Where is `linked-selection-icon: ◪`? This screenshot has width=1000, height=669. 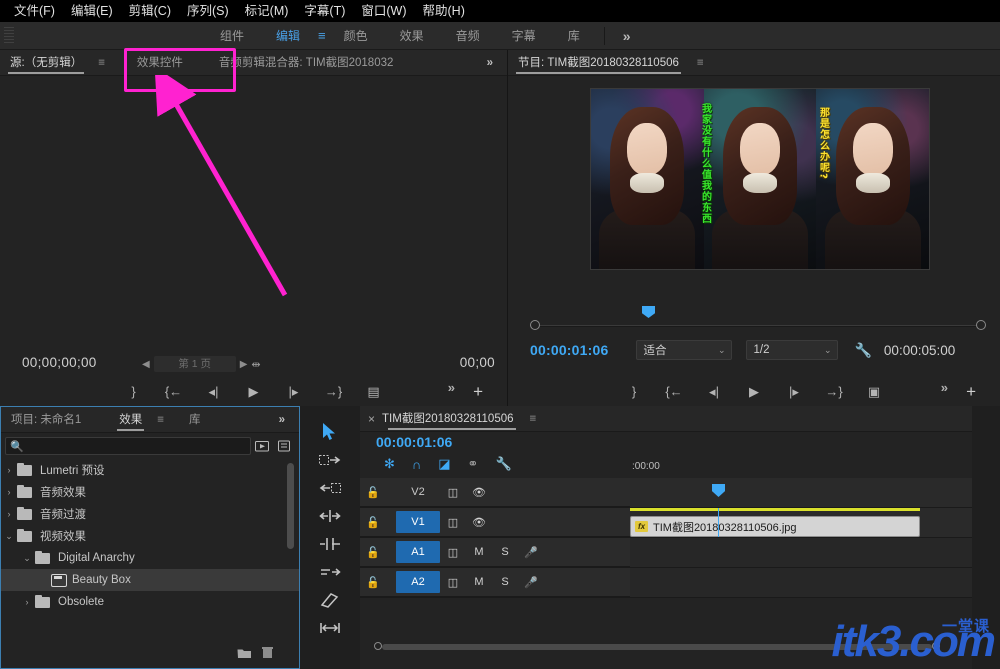
linked-selection-icon: ◪ is located at coordinates (444, 464).